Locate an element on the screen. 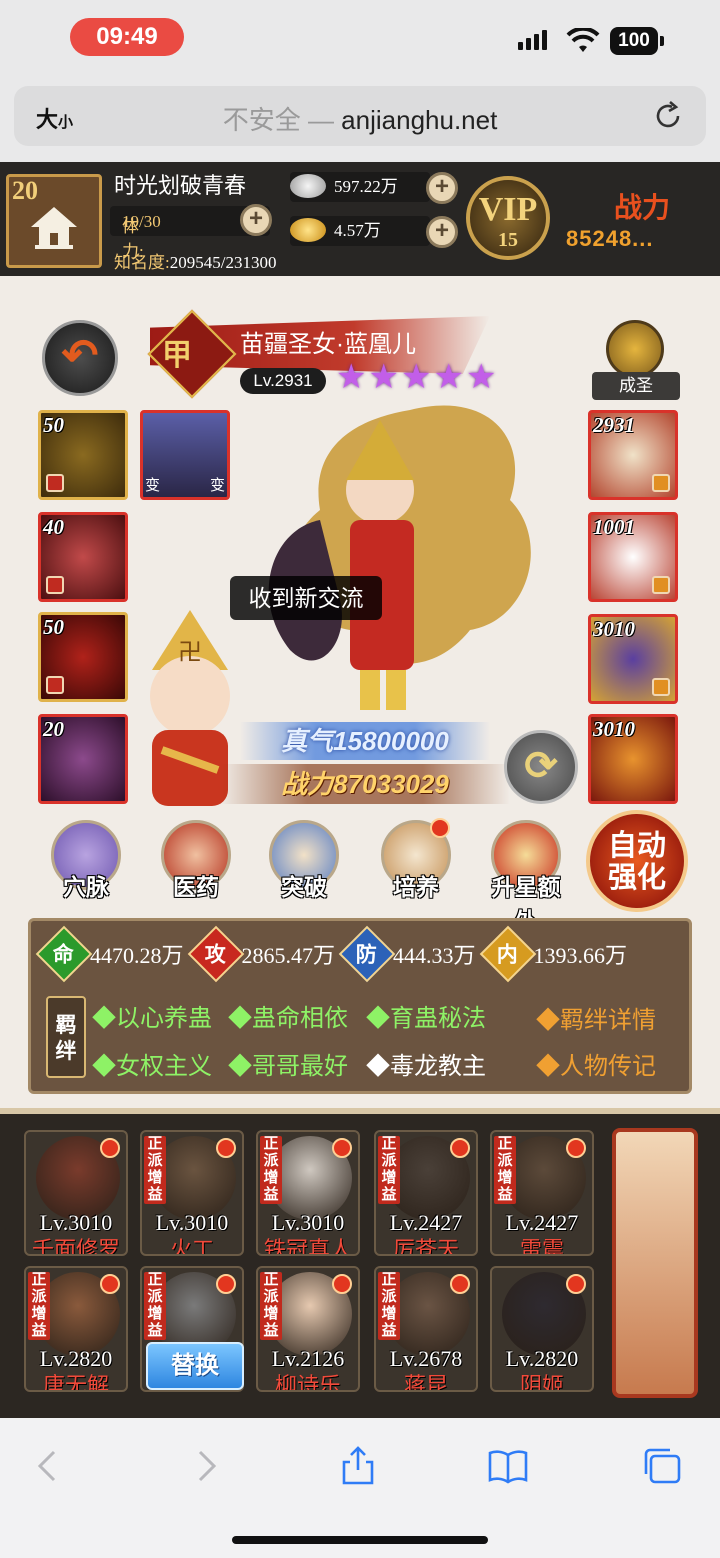  battery-indicator: 100 is located at coordinates (634, 41).